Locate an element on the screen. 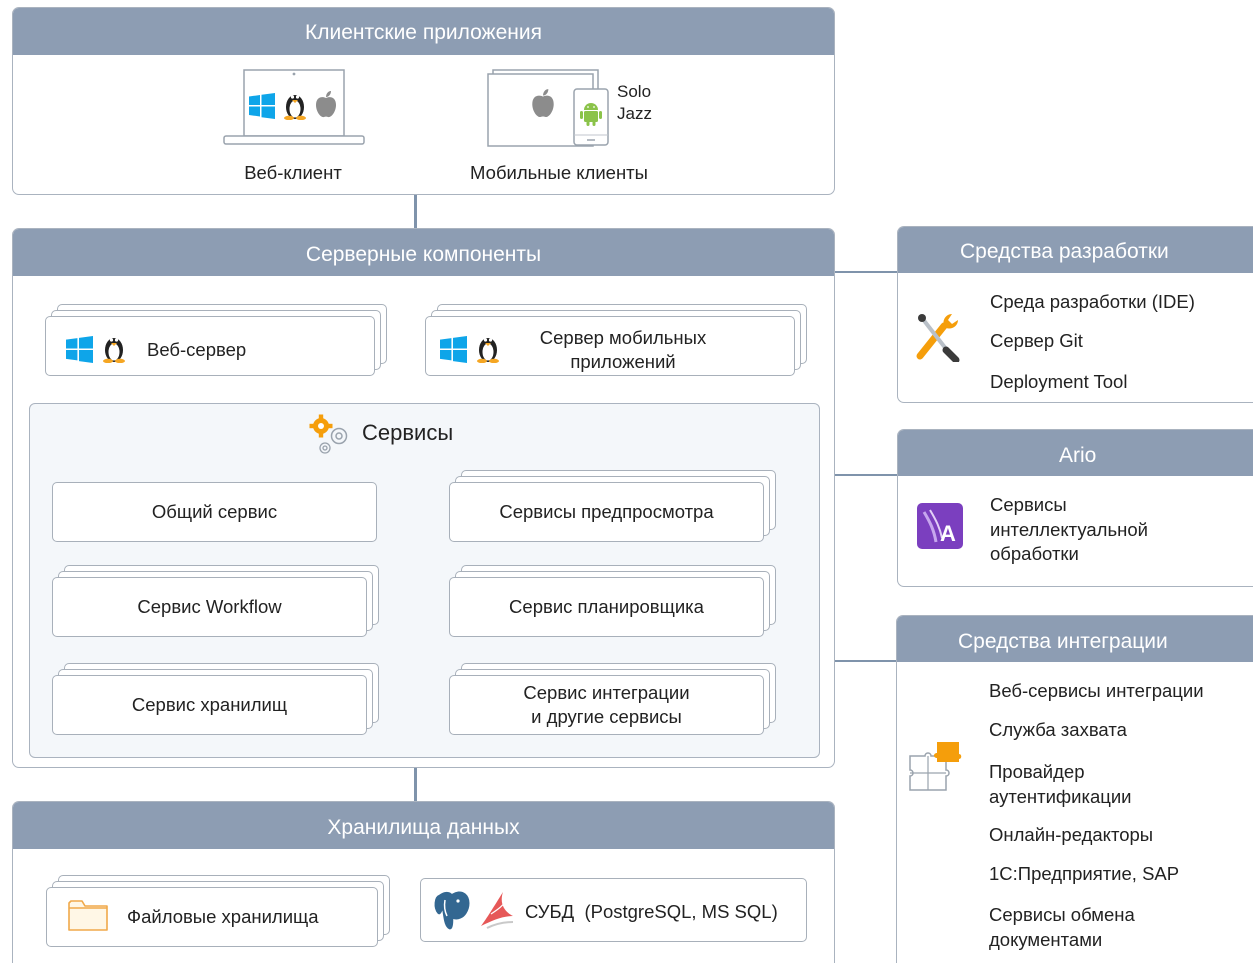 The width and height of the screenshot is (1253, 963). postgresql-icon is located at coordinates (452, 911).